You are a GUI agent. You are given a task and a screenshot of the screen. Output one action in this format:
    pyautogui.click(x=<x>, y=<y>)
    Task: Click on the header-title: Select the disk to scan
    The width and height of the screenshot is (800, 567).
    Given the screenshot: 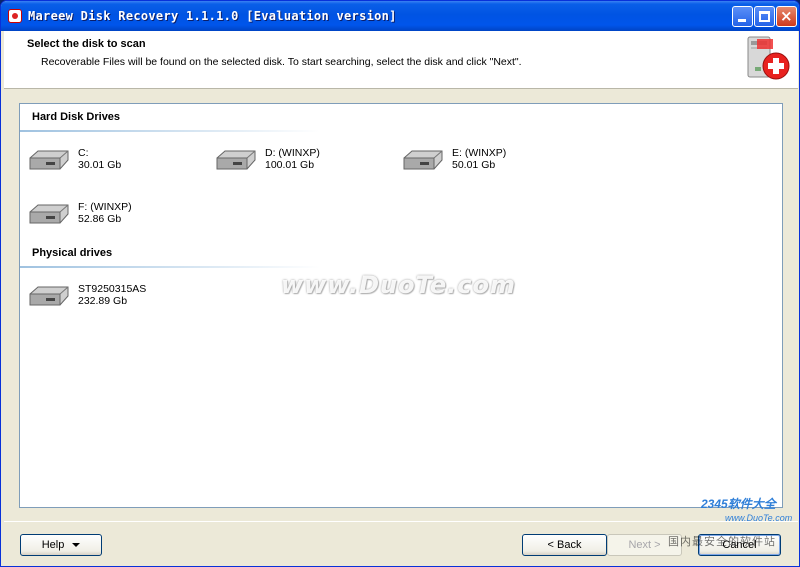 What is the action you would take?
    pyautogui.click(x=86, y=44)
    